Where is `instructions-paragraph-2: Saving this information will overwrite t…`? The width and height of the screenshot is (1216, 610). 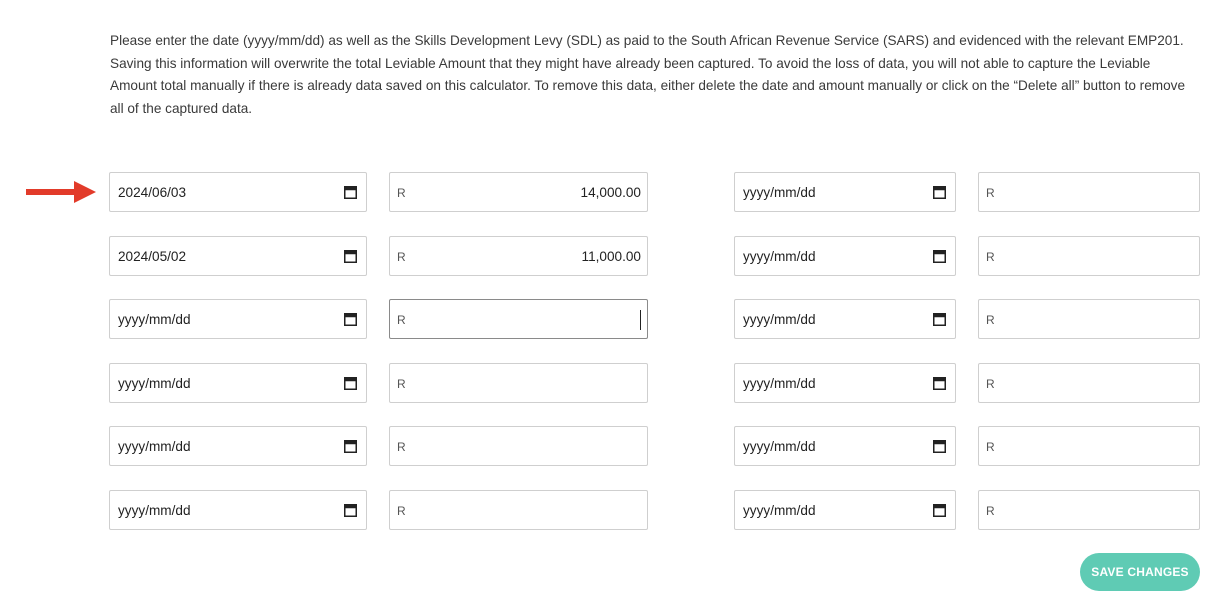
instructions-paragraph-2: Saving this information will overwrite t… is located at coordinates (648, 85).